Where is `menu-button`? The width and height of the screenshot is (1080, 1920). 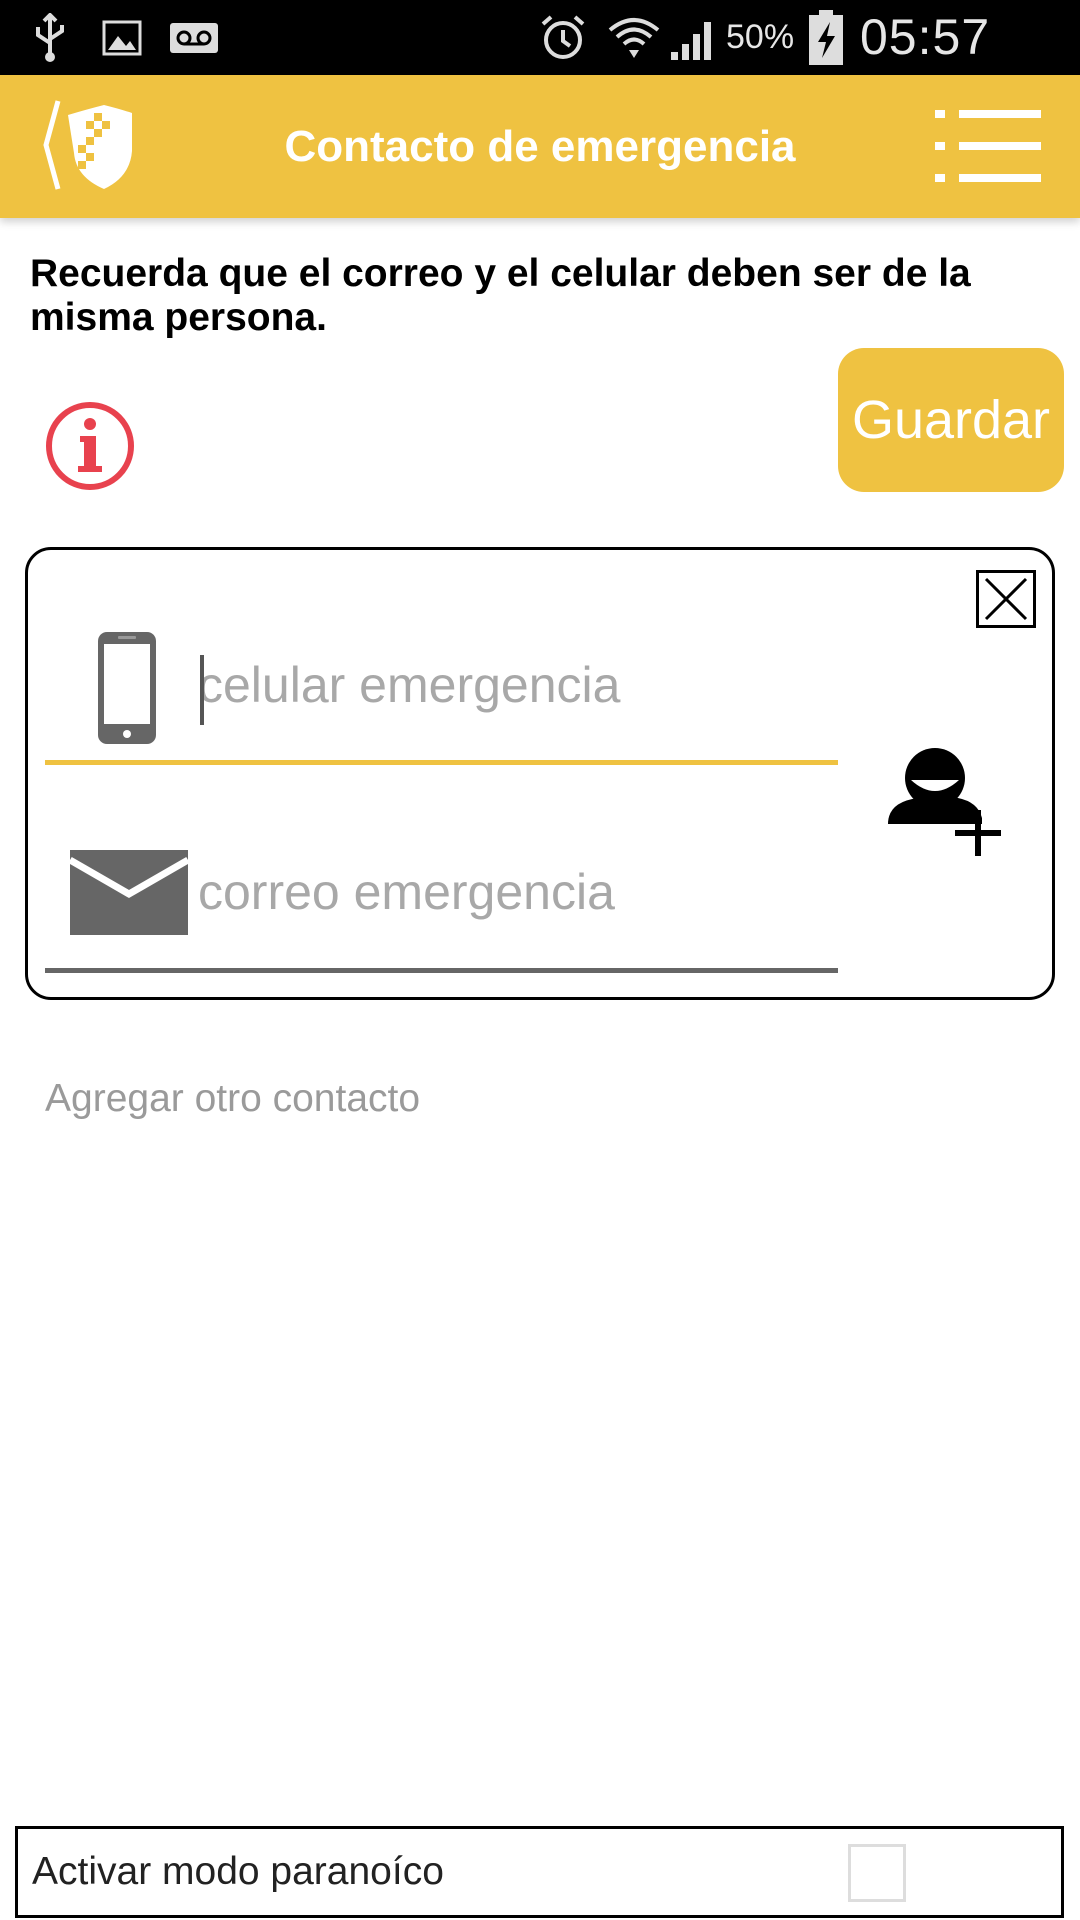 menu-button is located at coordinates (988, 146).